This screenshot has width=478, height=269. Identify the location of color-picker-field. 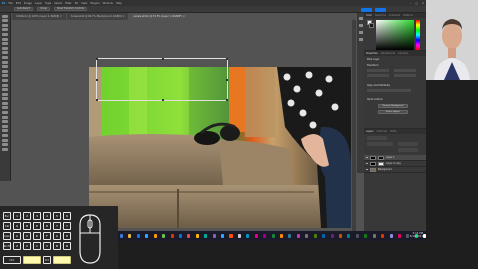
(395, 35).